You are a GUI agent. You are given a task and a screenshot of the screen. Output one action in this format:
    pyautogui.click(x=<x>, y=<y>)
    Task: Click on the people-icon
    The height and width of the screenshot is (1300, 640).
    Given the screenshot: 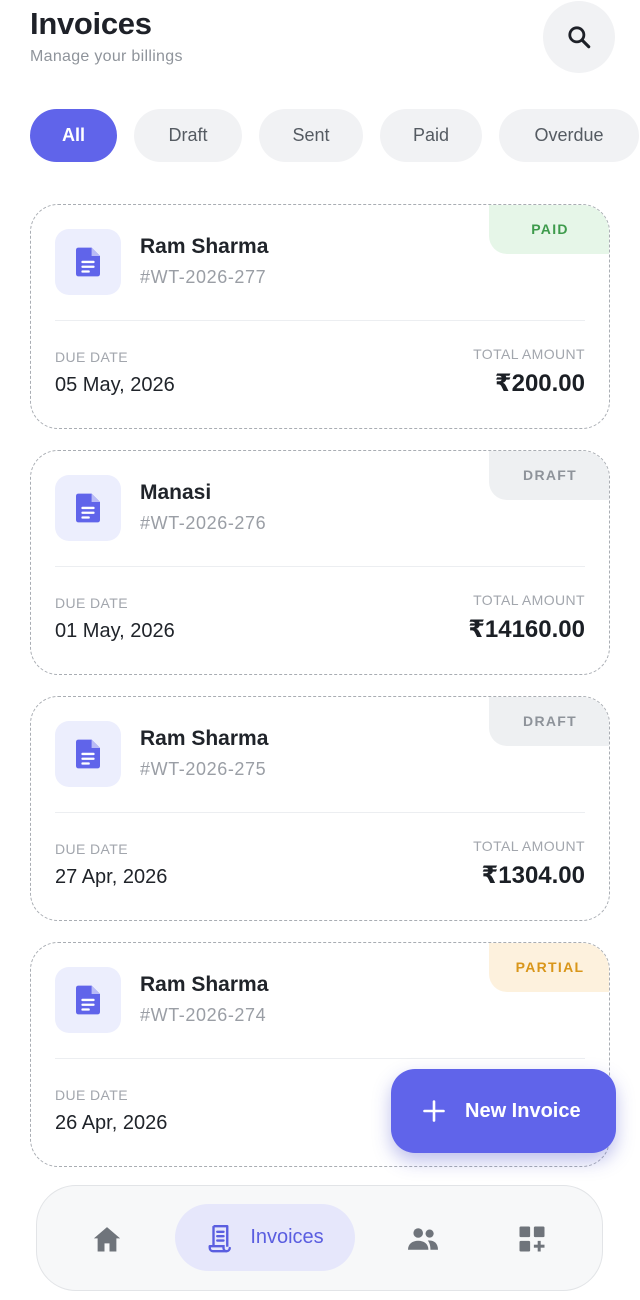 What is the action you would take?
    pyautogui.click(x=423, y=1239)
    